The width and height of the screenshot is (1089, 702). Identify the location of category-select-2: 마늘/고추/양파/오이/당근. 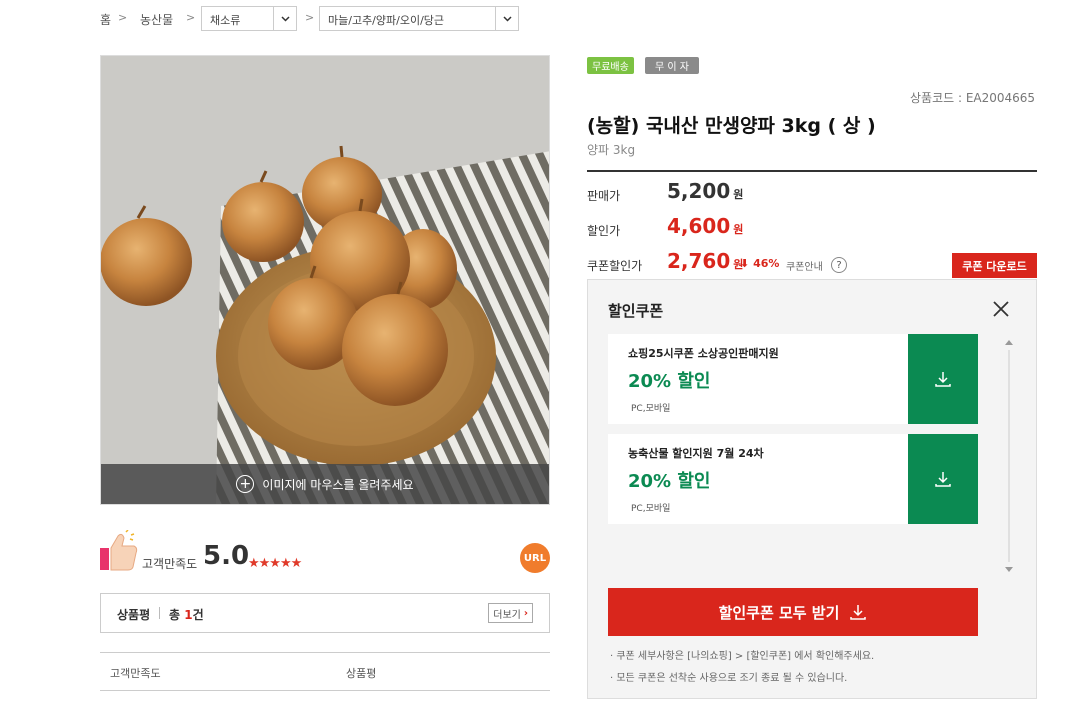
(419, 18).